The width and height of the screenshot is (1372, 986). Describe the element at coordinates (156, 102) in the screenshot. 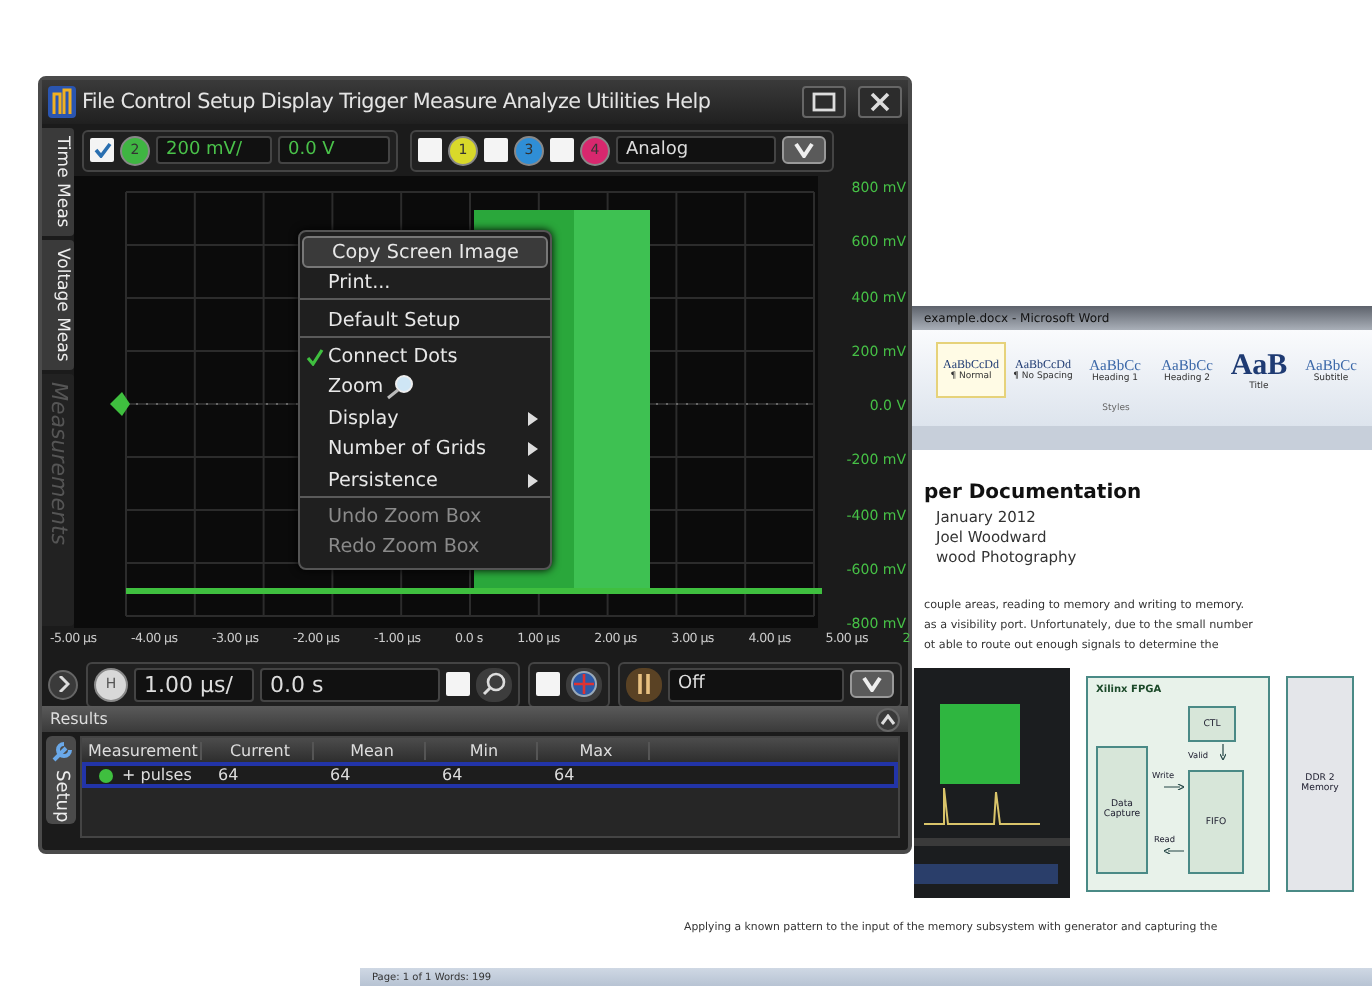

I see `menu-item: Control` at that location.